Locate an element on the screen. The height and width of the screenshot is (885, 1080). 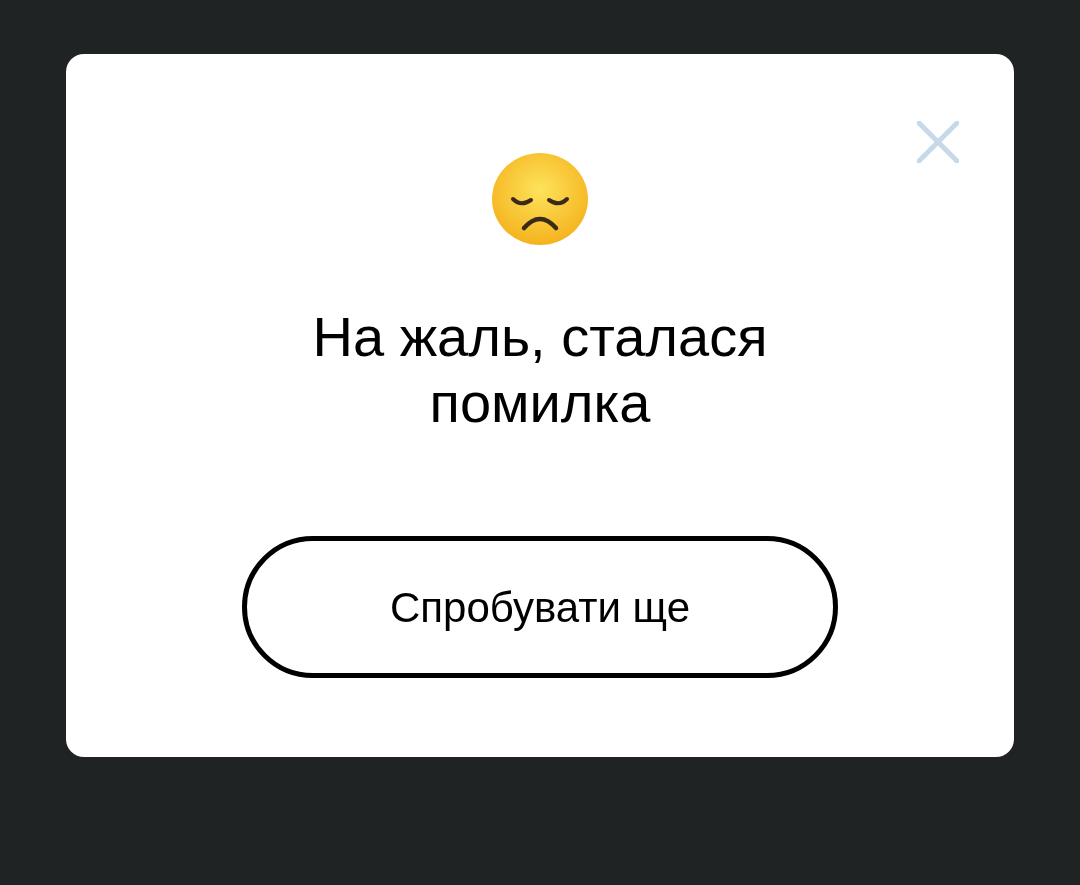
sad-face-icon is located at coordinates (540, 199).